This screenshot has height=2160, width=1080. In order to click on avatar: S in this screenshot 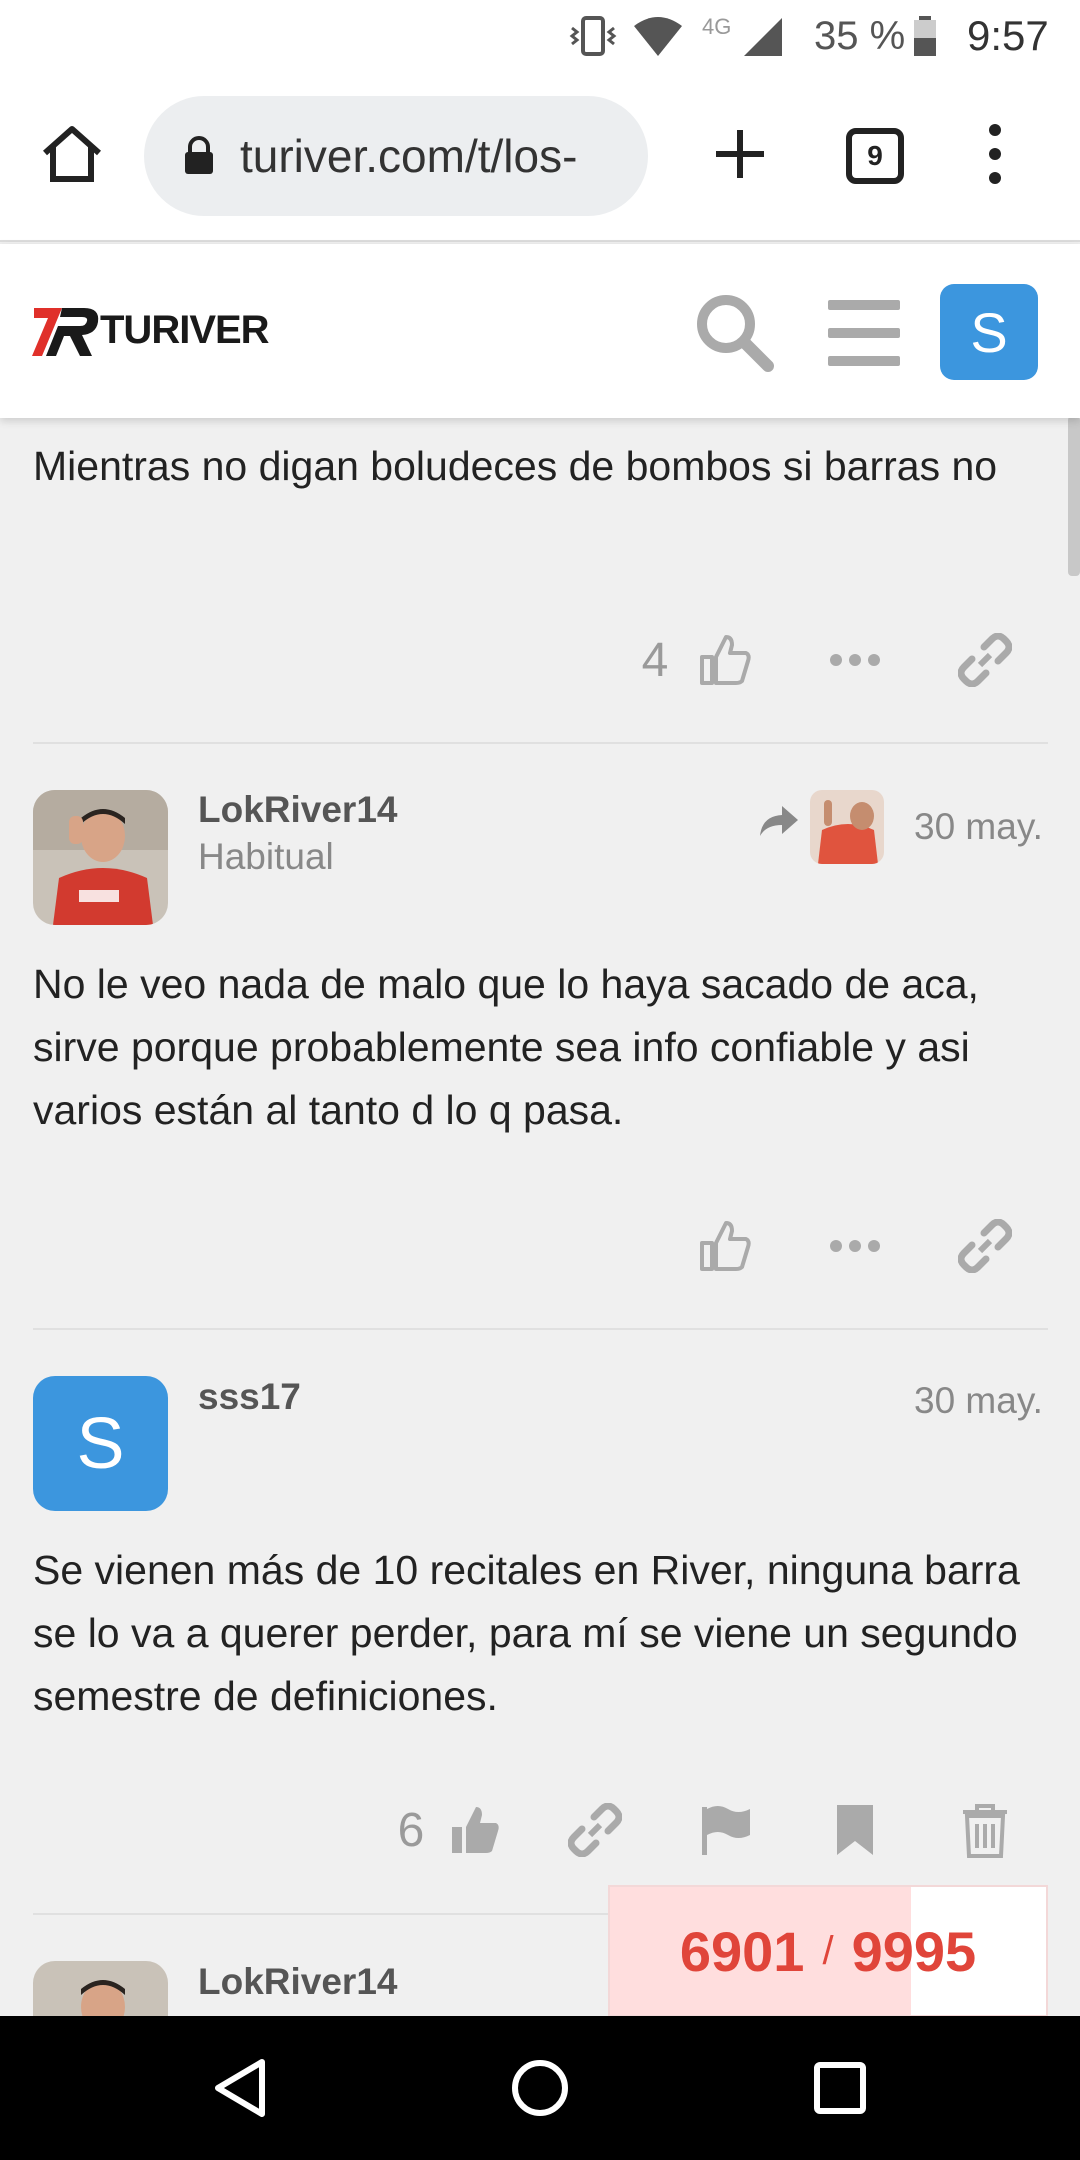, I will do `click(100, 1443)`.